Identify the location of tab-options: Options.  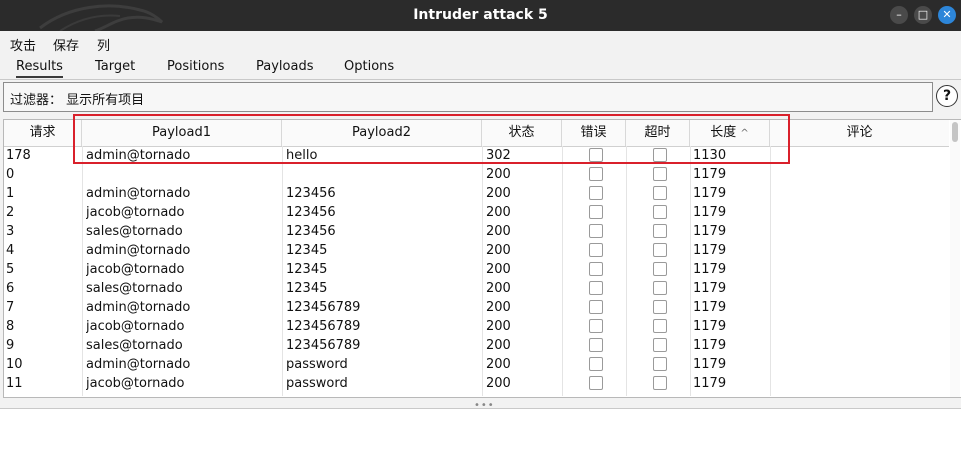
(369, 66).